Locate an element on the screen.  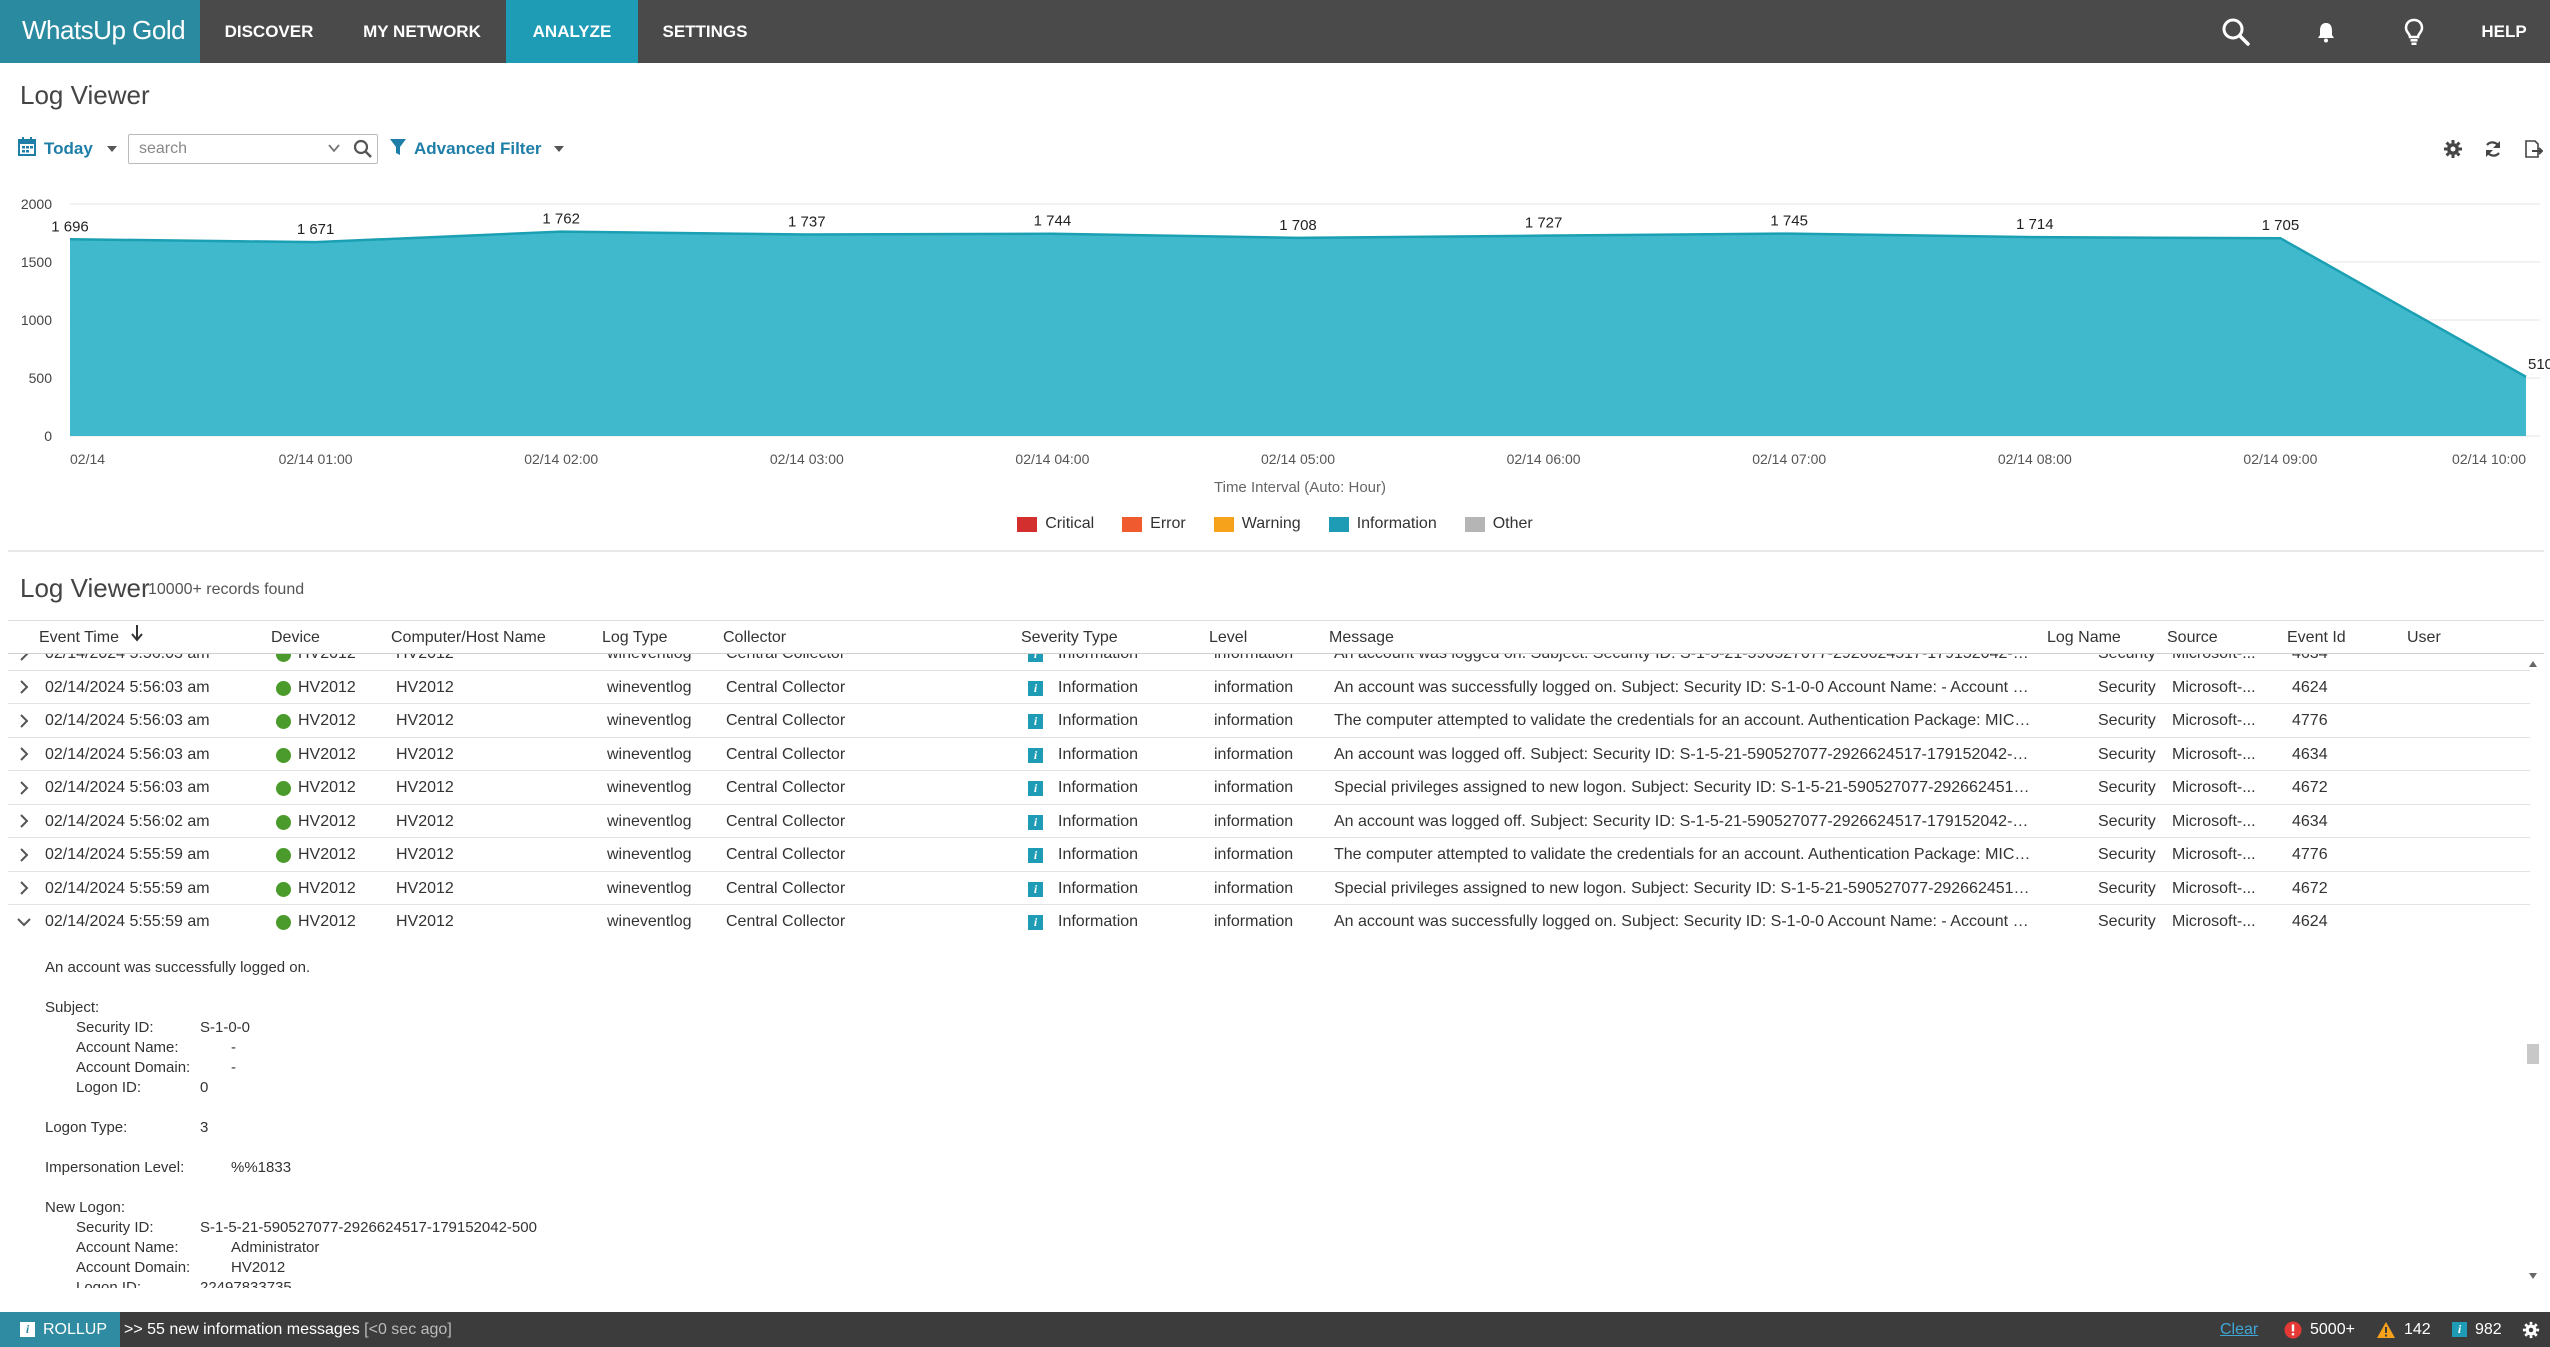
col-severity-type: Severity Type is located at coordinates (1069, 637).